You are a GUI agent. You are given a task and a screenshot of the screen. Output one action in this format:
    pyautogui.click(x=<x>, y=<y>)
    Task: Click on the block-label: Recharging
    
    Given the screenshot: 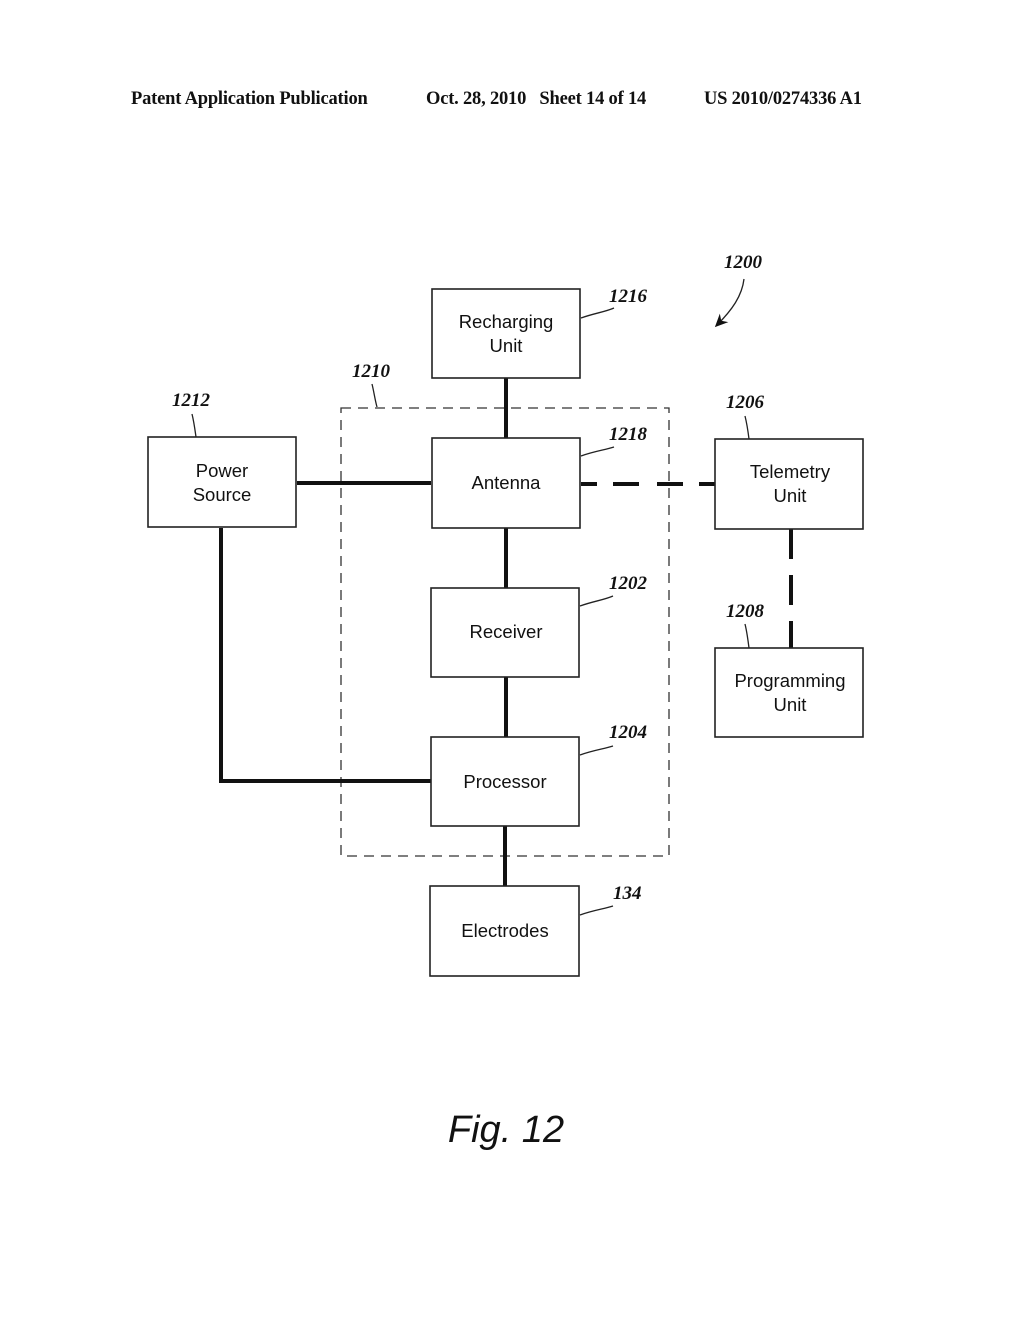 What is the action you would take?
    pyautogui.click(x=506, y=321)
    